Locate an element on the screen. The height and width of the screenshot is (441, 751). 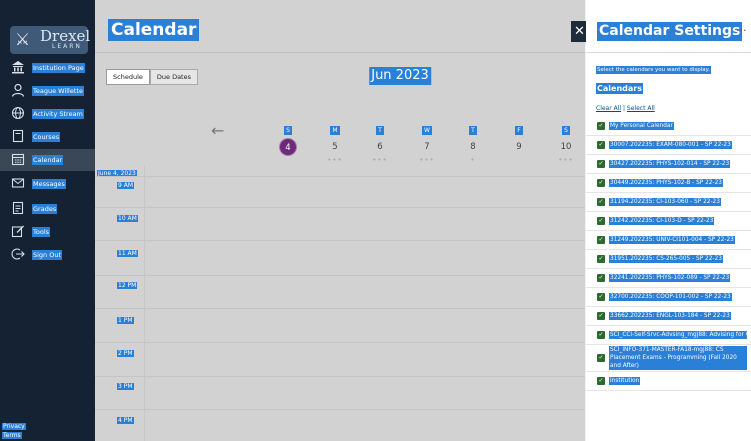
calendar-label: 31249.202235: UNIV-CI101-004 - SP 22-23 is located at coordinates (672, 240).